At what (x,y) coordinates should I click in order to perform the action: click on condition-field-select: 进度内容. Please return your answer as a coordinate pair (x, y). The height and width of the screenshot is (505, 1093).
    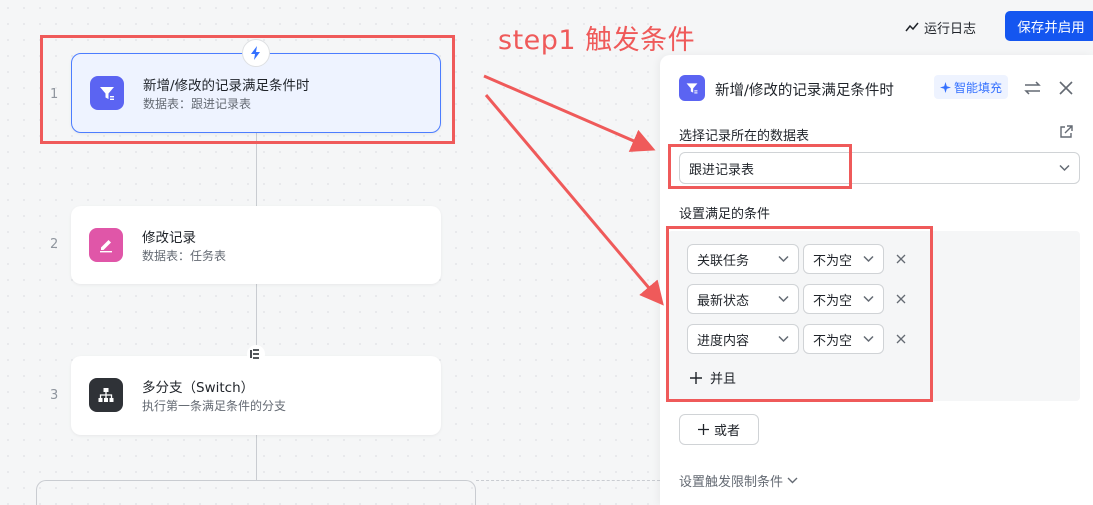
    Looking at the image, I should click on (743, 339).